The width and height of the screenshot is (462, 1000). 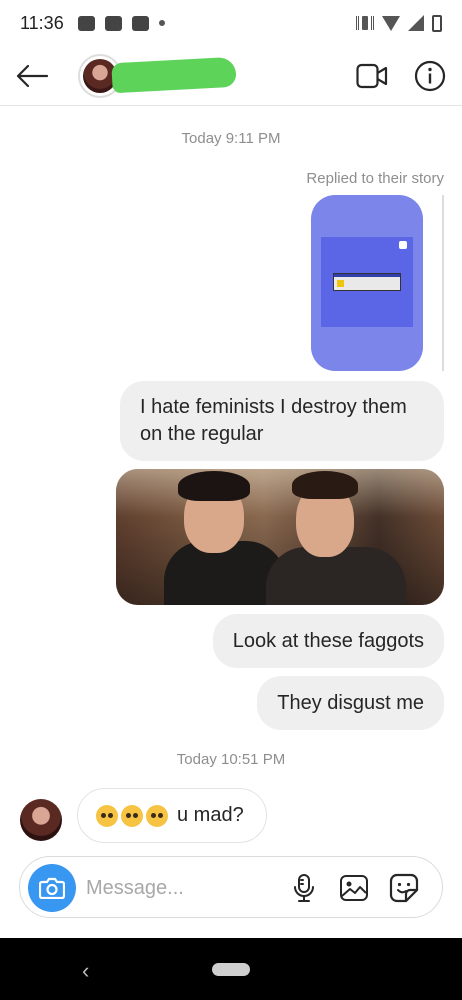 What do you see at coordinates (375, 178) in the screenshot?
I see `story-reply-note: Replied to their story` at bounding box center [375, 178].